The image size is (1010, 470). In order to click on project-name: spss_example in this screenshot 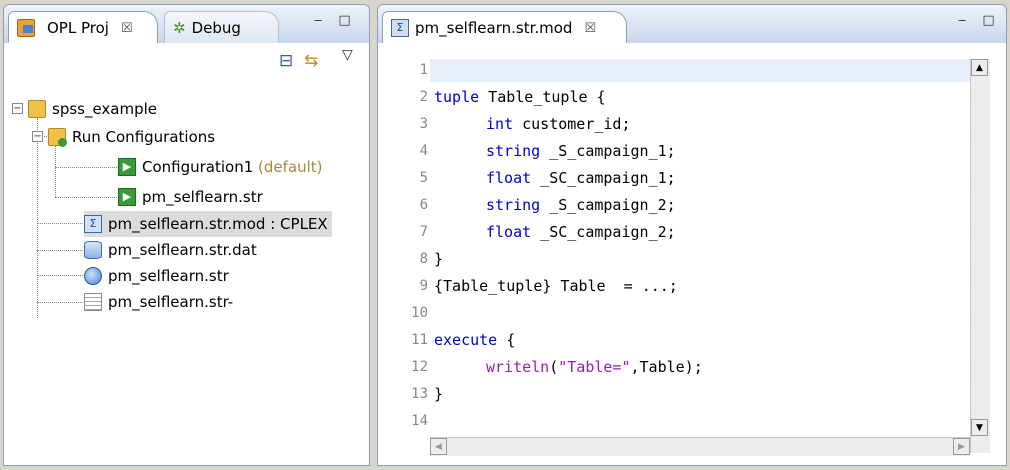, I will do `click(105, 109)`.